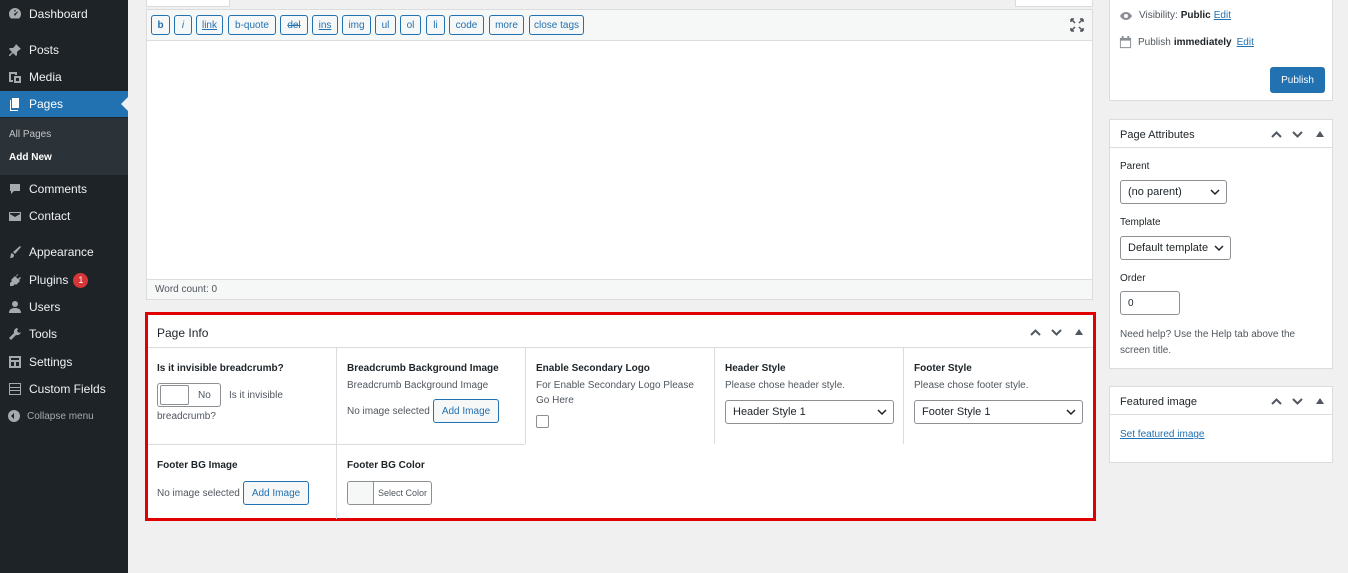 The height and width of the screenshot is (573, 1348). Describe the element at coordinates (252, 25) in the screenshot. I see `qt-bquote-button: b-quote` at that location.